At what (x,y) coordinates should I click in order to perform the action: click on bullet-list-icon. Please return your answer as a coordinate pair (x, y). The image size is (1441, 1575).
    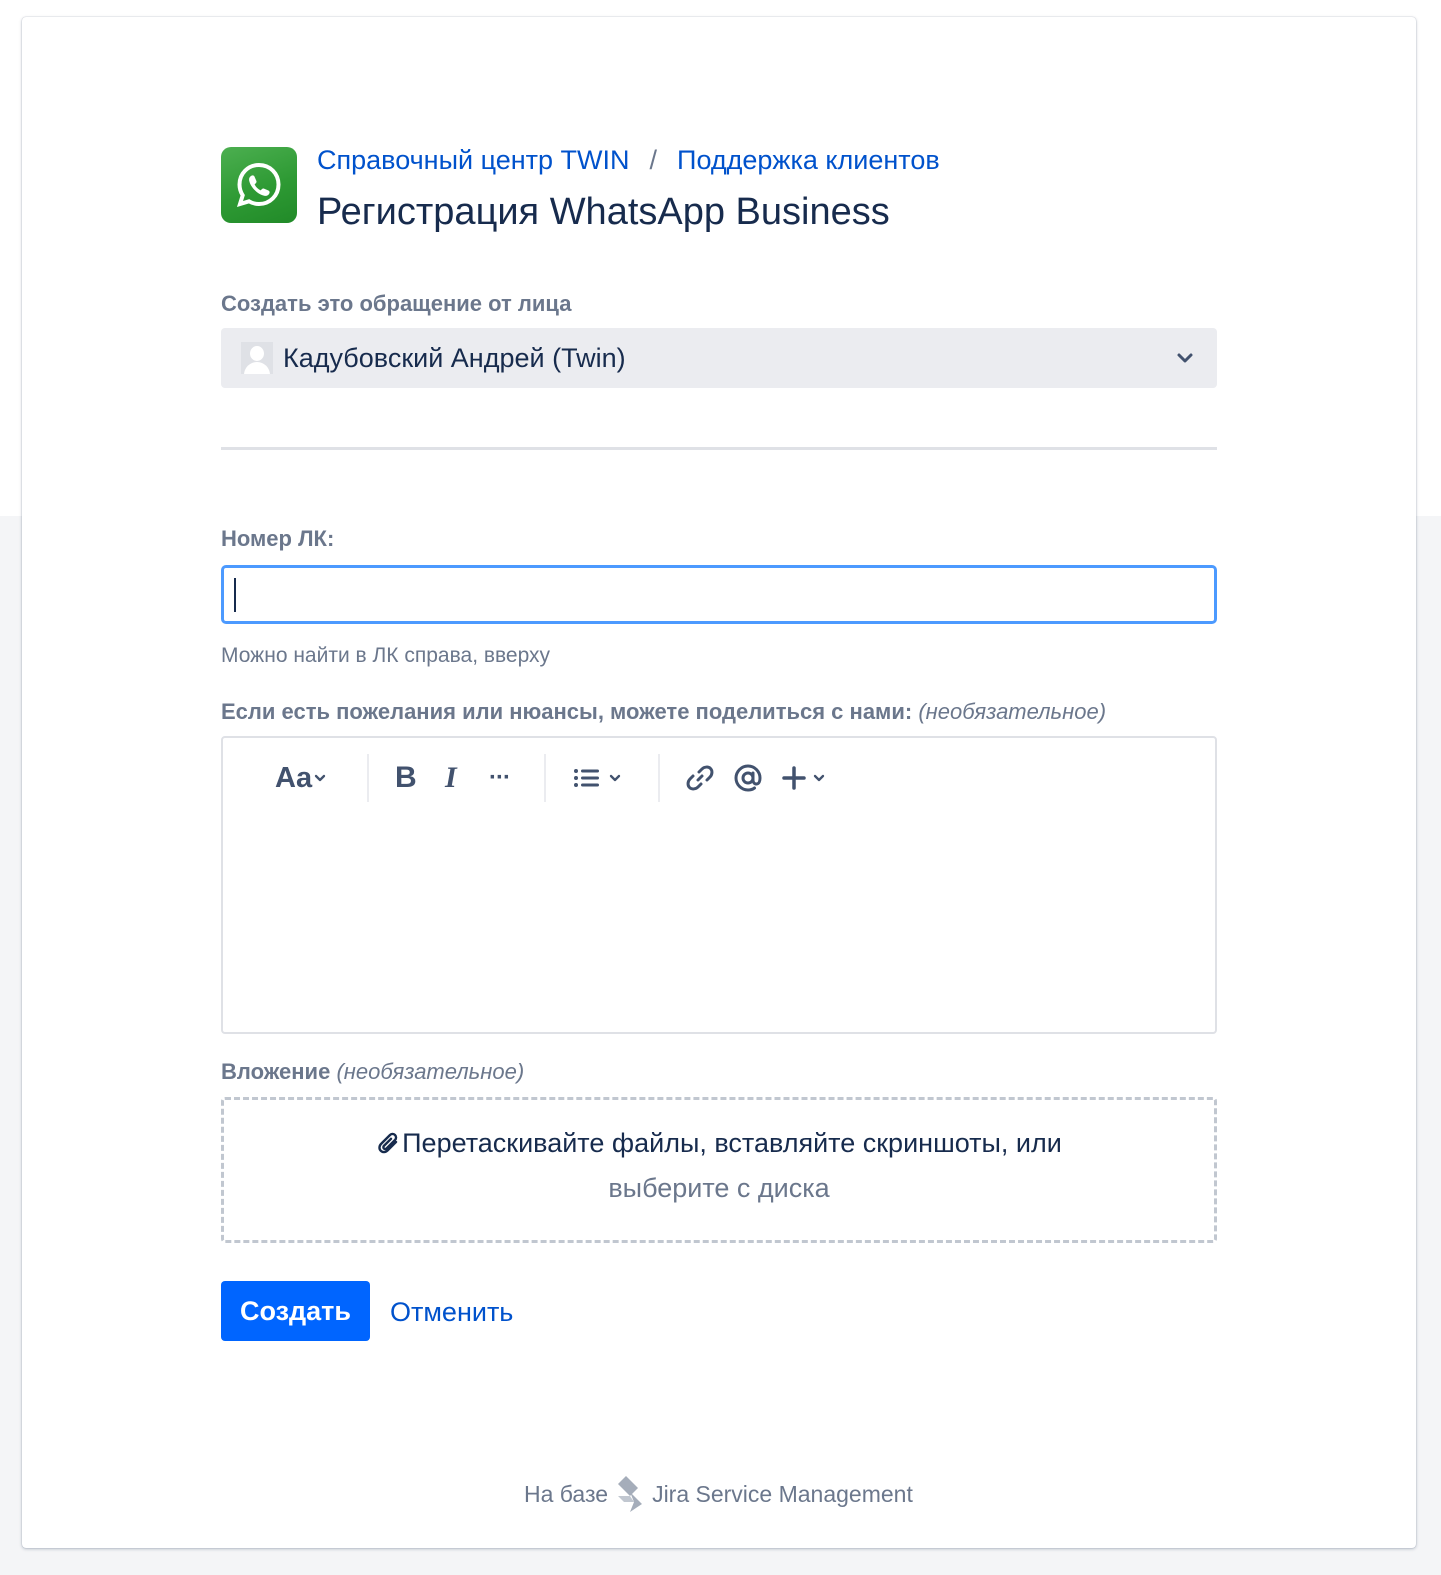
    Looking at the image, I should click on (586, 778).